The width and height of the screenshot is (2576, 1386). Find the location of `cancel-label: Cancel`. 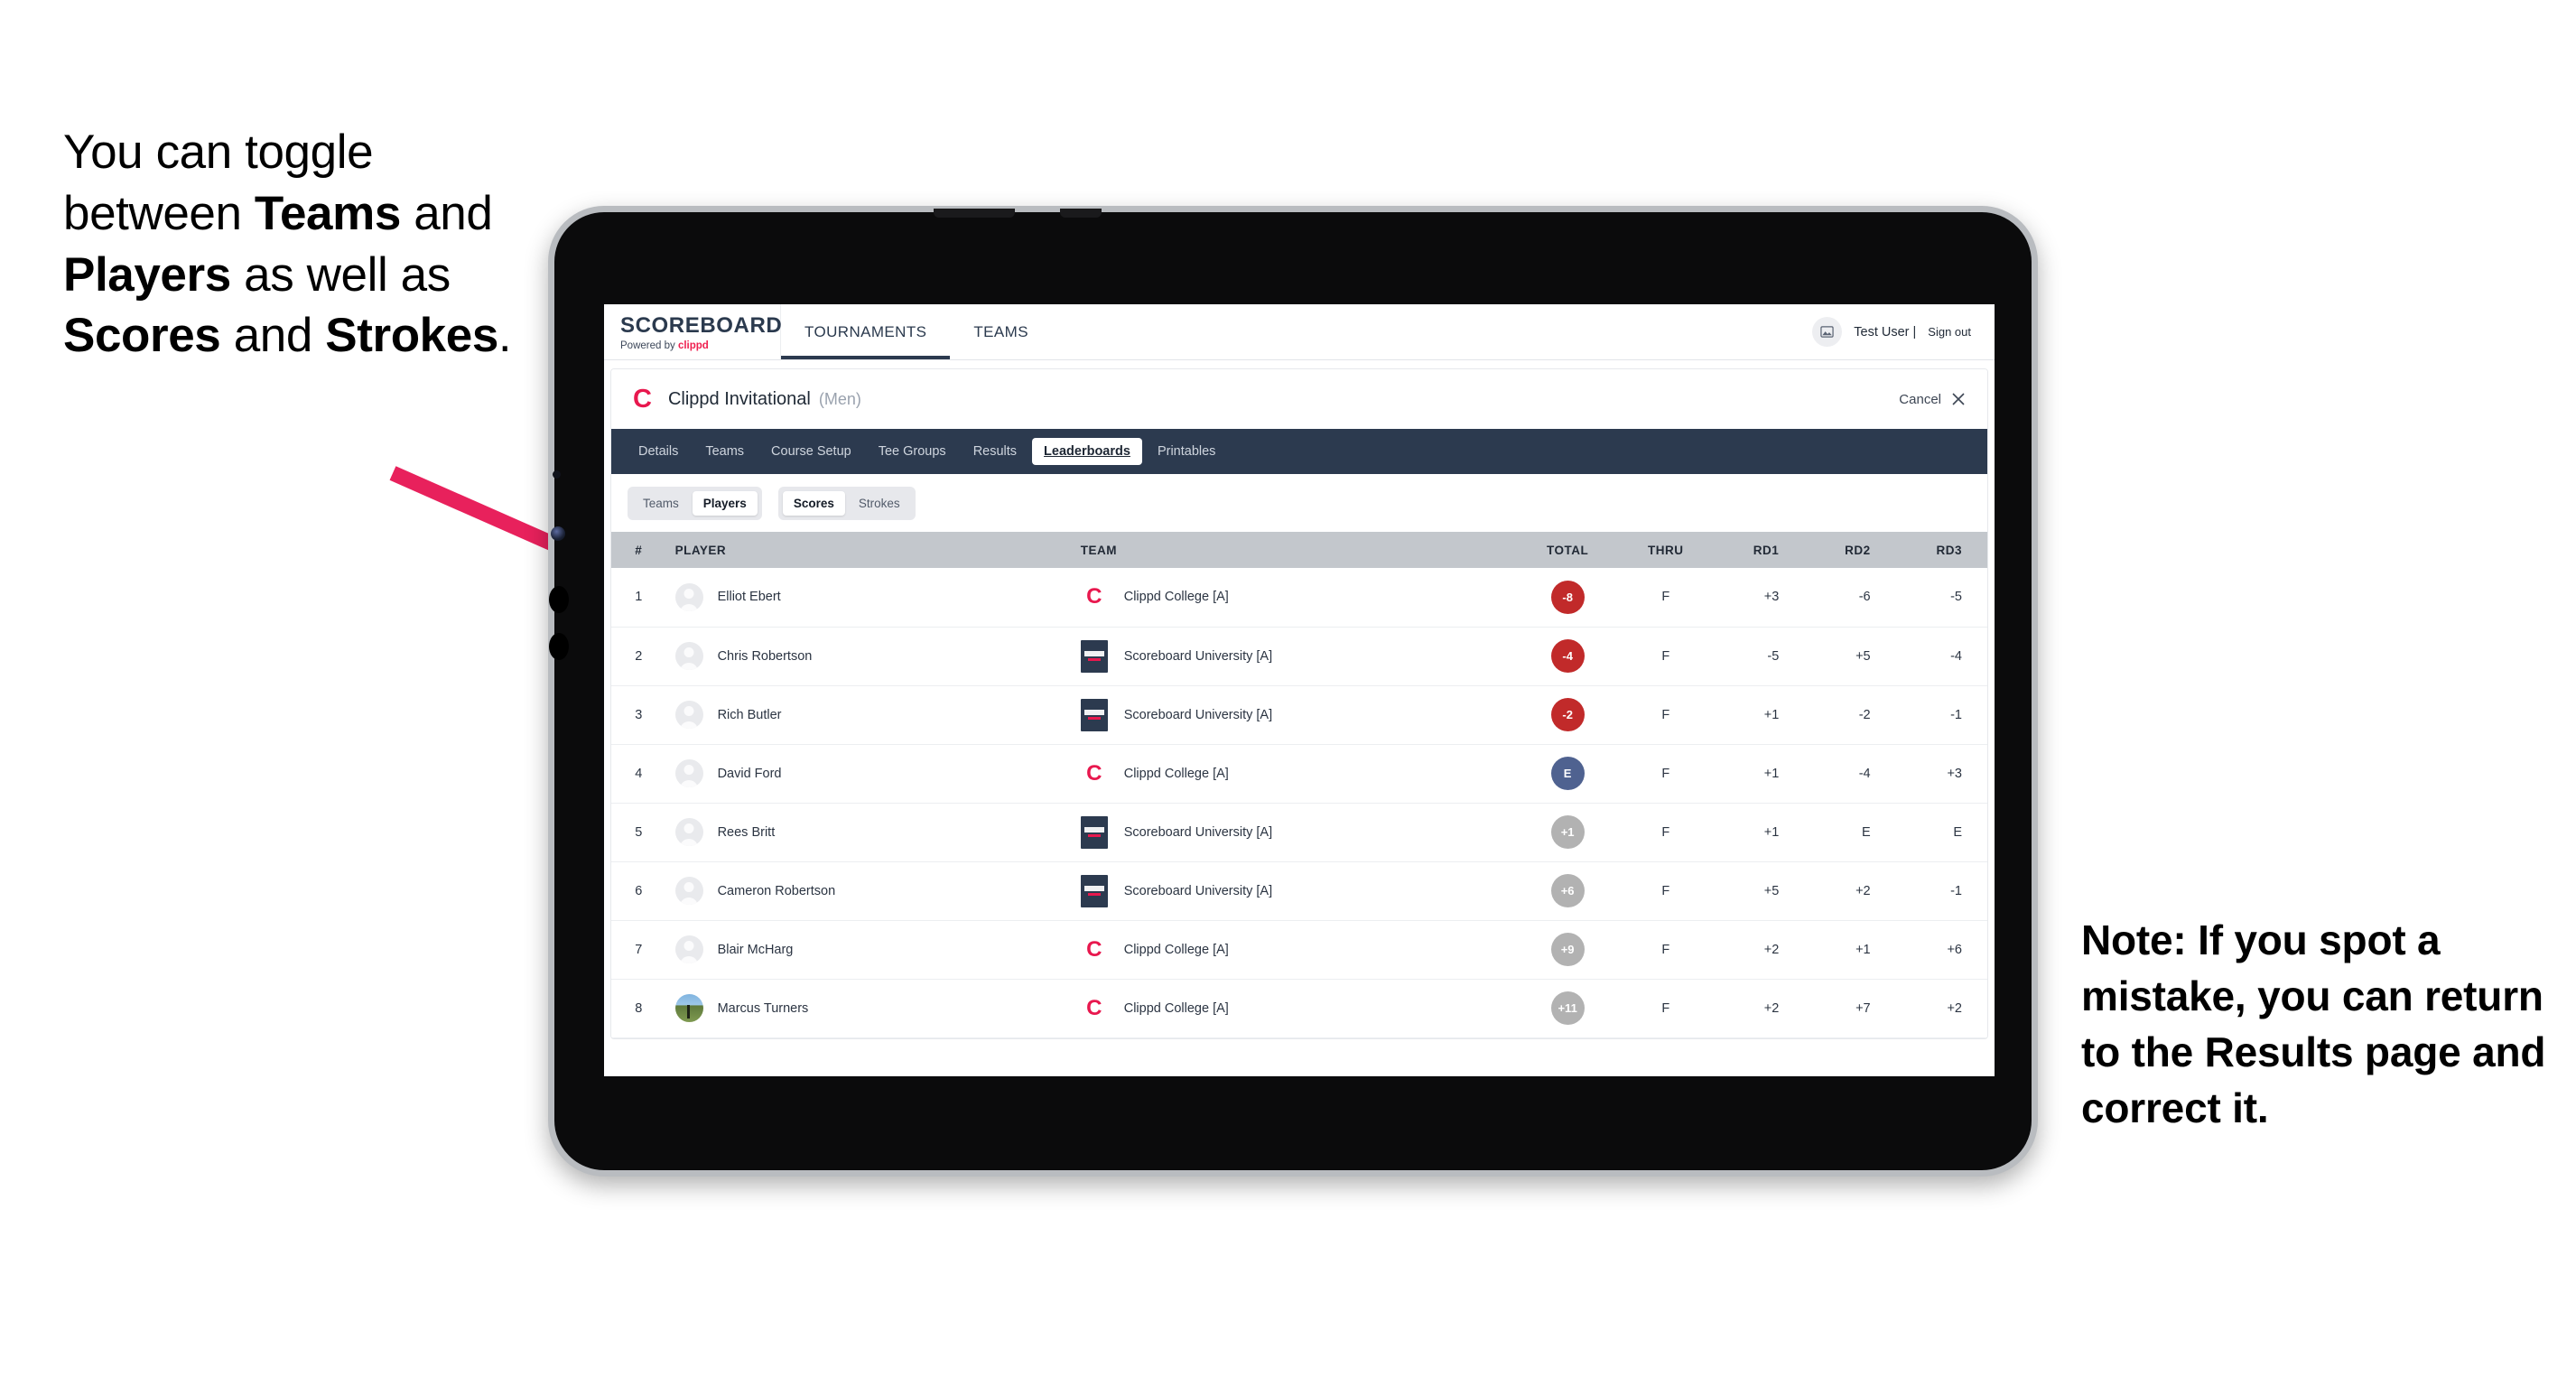

cancel-label: Cancel is located at coordinates (1920, 399).